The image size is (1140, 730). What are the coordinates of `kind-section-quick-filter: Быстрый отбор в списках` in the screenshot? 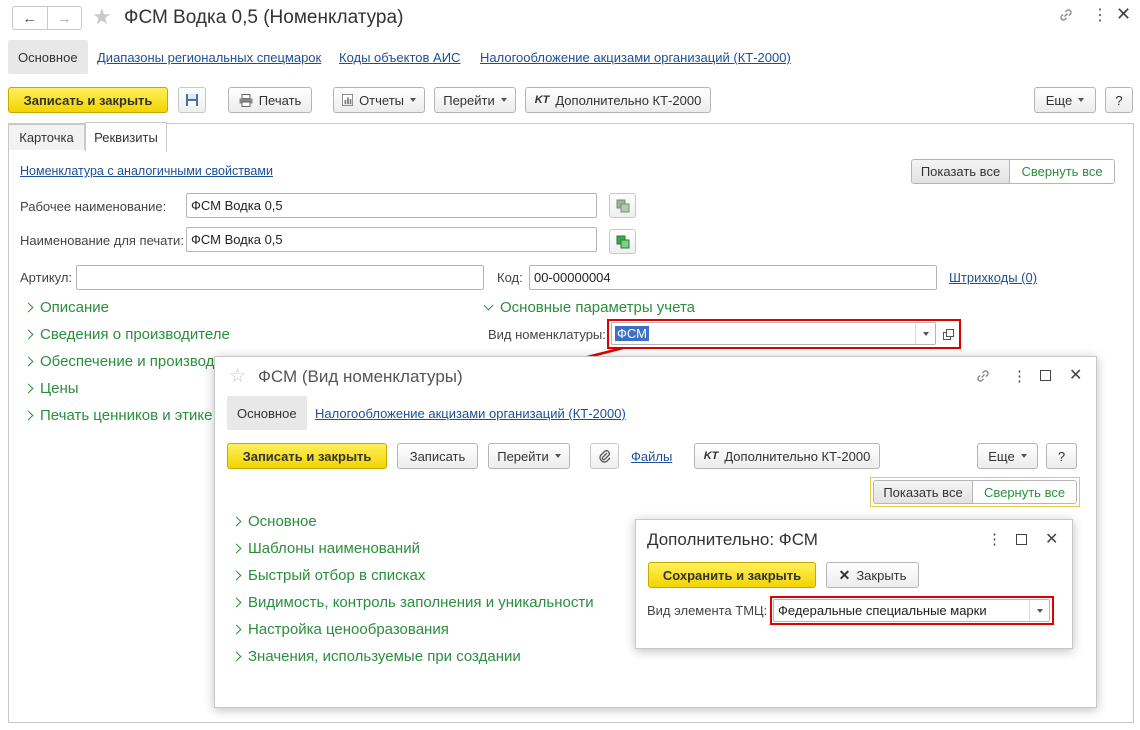 It's located at (328, 575).